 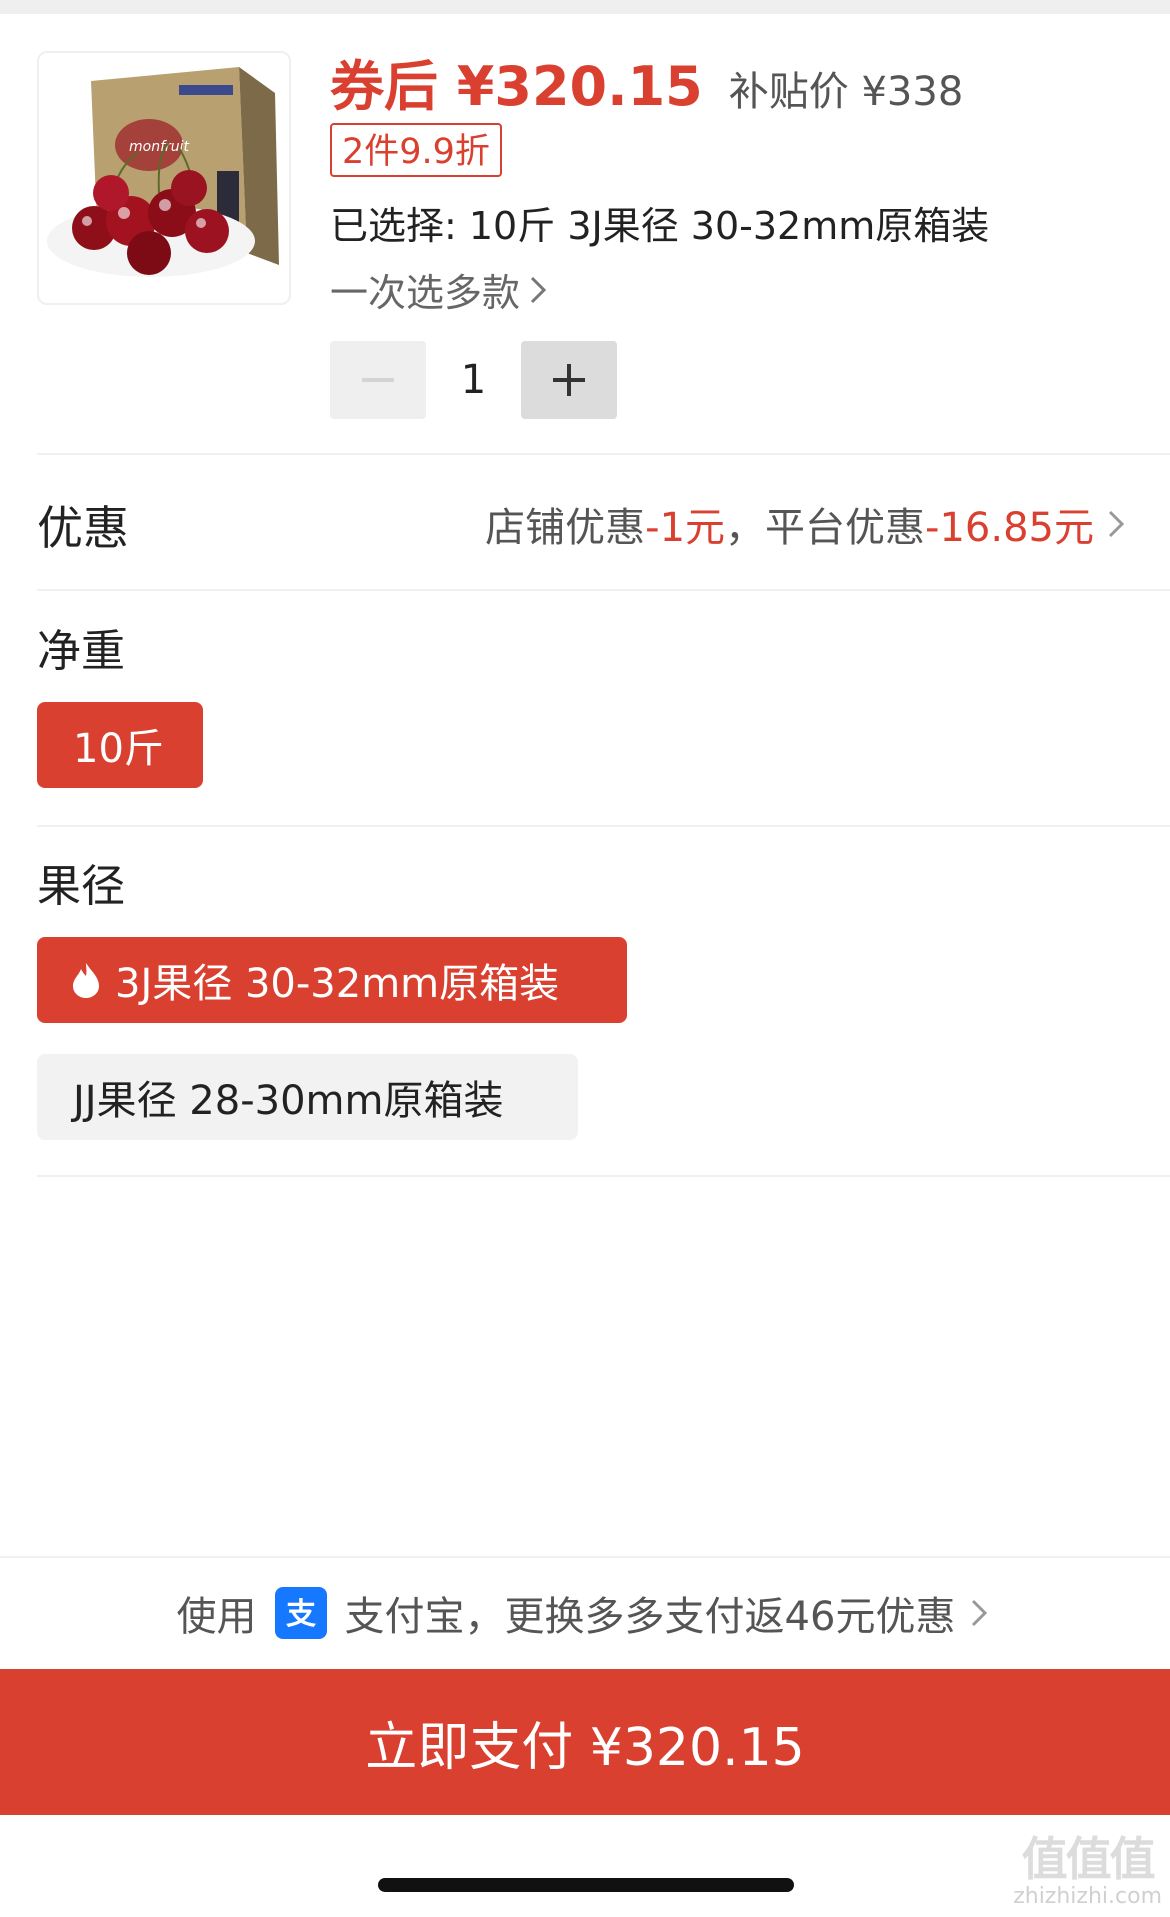 What do you see at coordinates (586, 1885) in the screenshot?
I see `home-indicator` at bounding box center [586, 1885].